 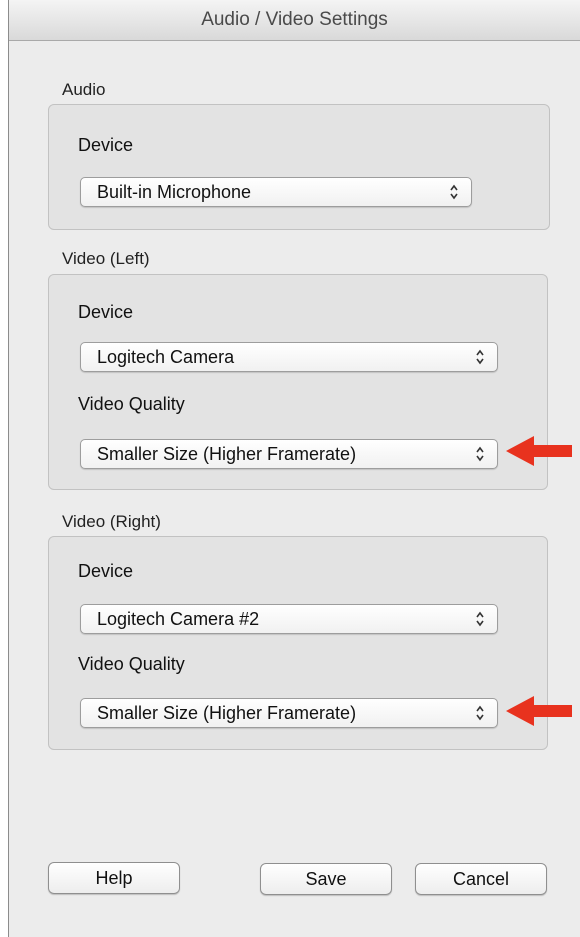 I want to click on video-right-device-value: Logitech Camera #2, so click(x=178, y=619).